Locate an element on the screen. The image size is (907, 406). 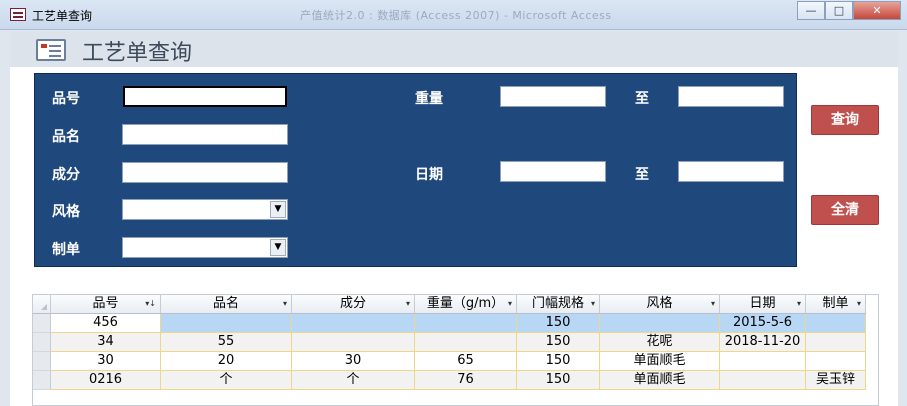
column-header-fengge: 风格 ▾ is located at coordinates (660, 304).